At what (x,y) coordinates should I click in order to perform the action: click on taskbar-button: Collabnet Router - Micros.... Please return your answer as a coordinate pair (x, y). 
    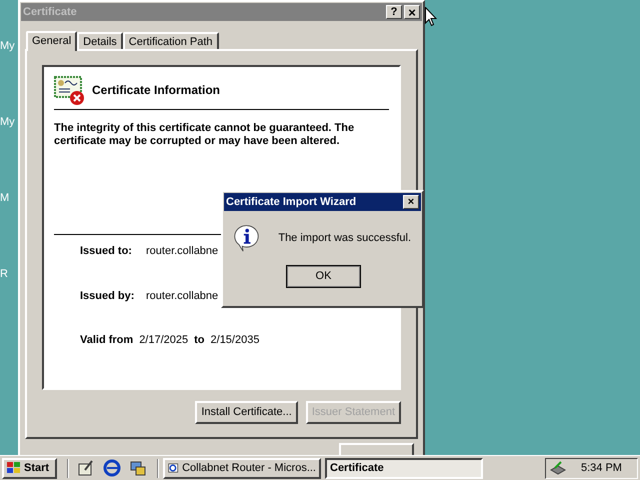
    Looking at the image, I should click on (242, 468).